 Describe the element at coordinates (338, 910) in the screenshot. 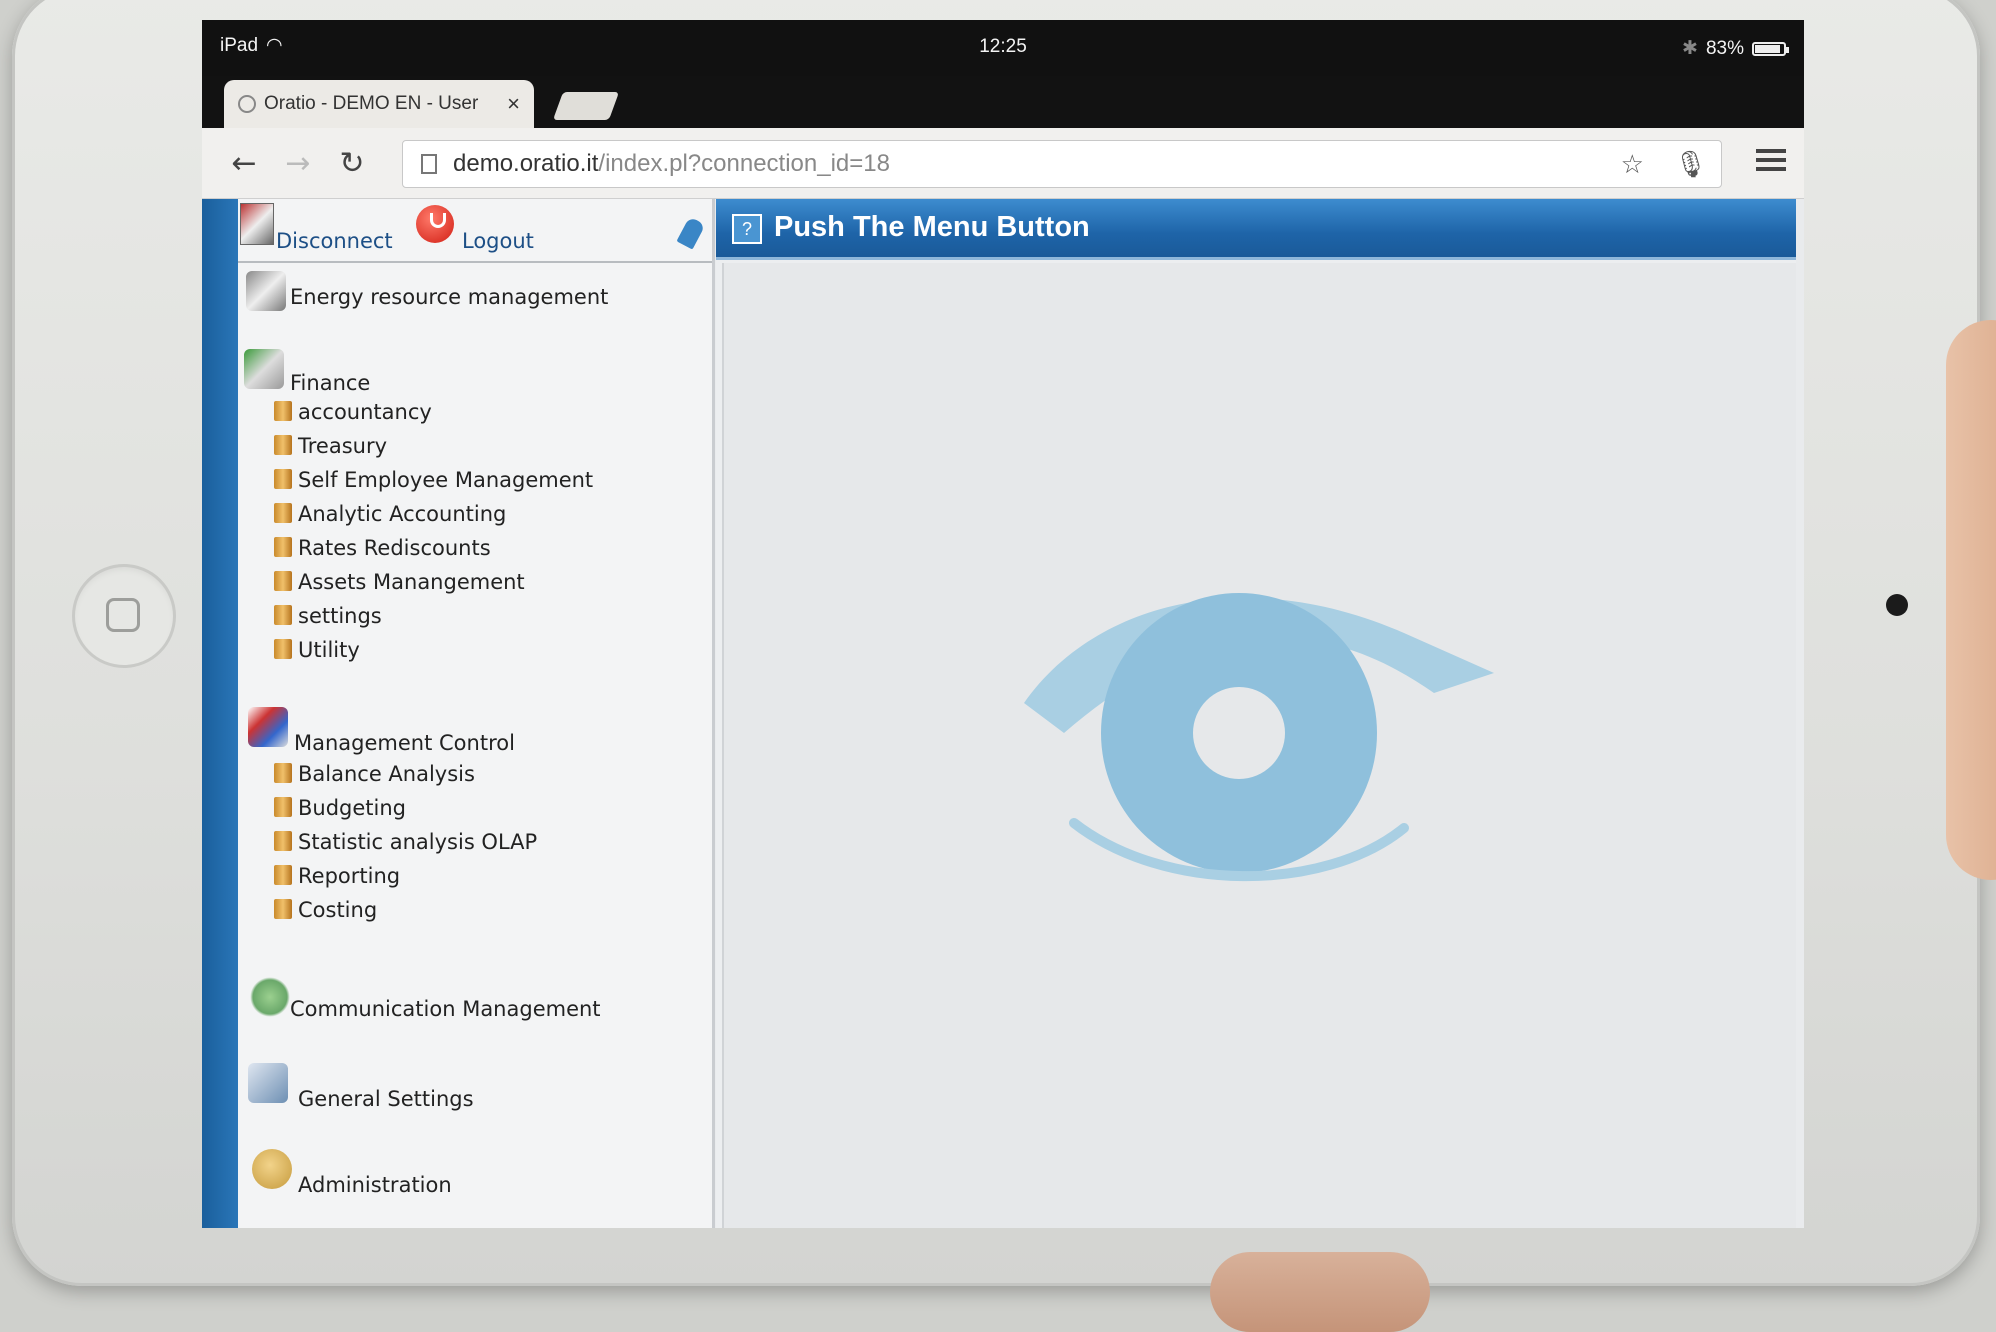

I see `menu-item-label: Costing` at that location.